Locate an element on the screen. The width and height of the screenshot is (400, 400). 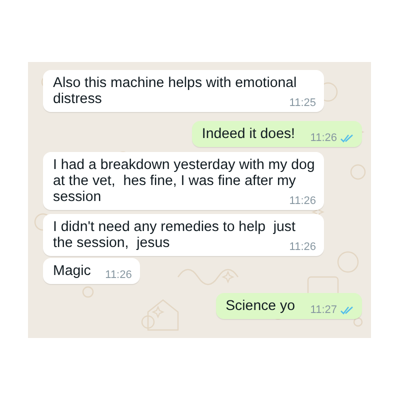
received-message: I had a breakdown yesterday with my dog at the vet, hes fine, I was fine after my session 11:26 is located at coordinates (183, 181).